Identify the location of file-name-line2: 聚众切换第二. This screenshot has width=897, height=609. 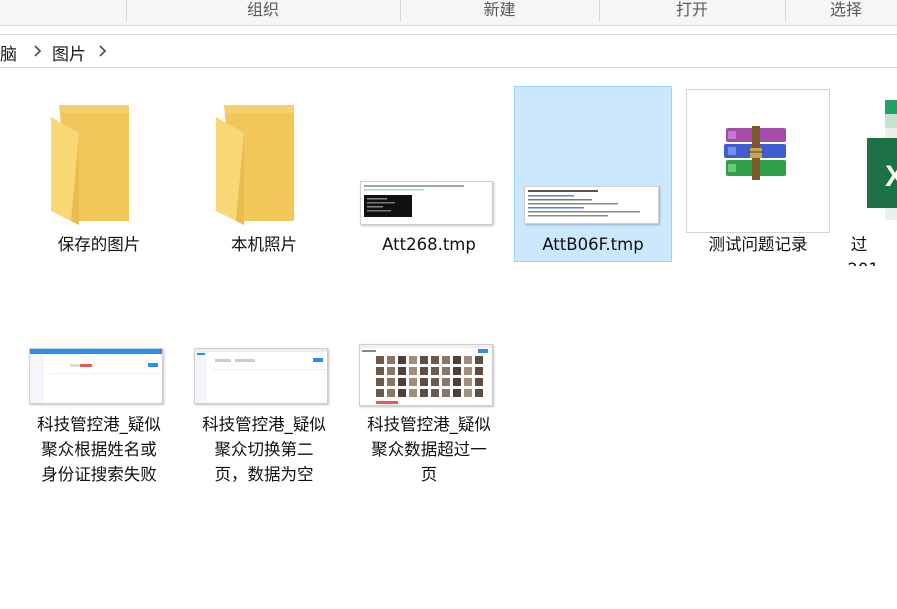
(264, 449).